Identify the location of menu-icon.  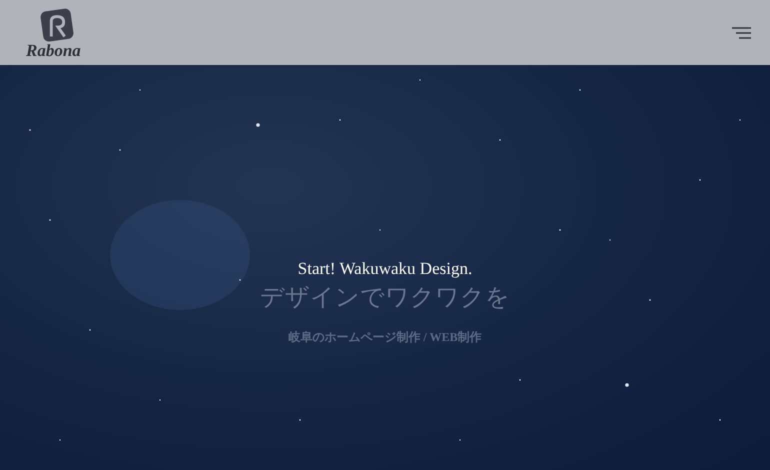
(742, 32).